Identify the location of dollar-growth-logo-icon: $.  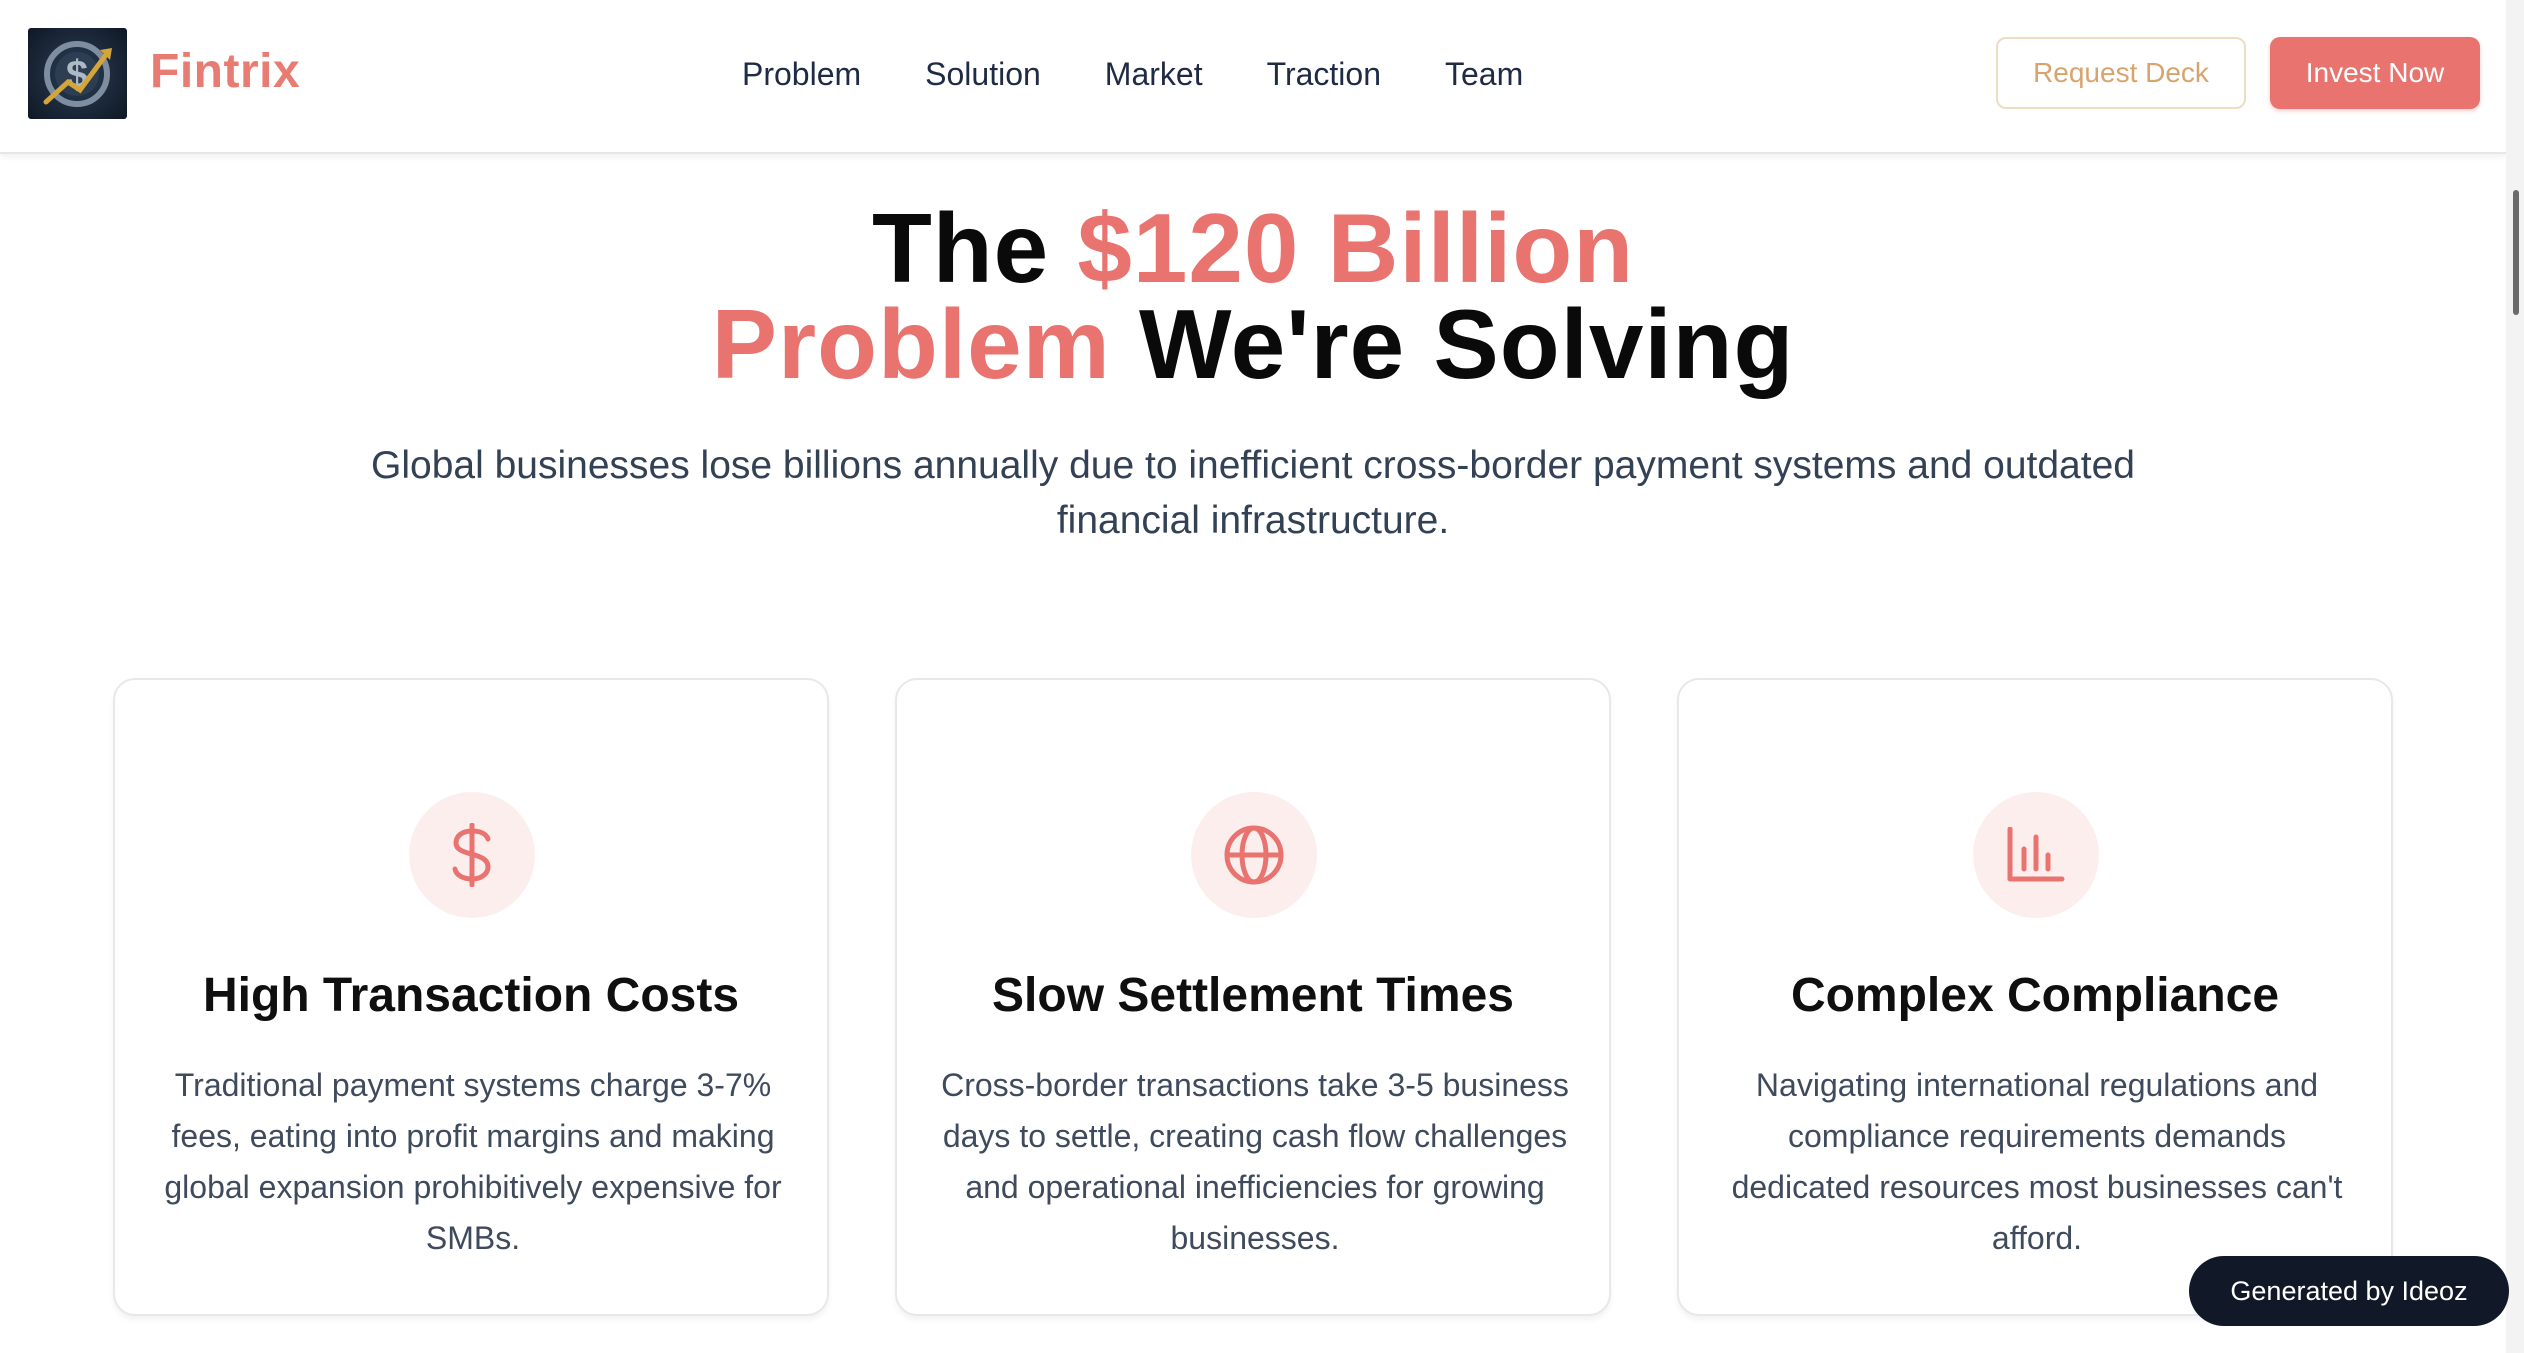
(77, 74).